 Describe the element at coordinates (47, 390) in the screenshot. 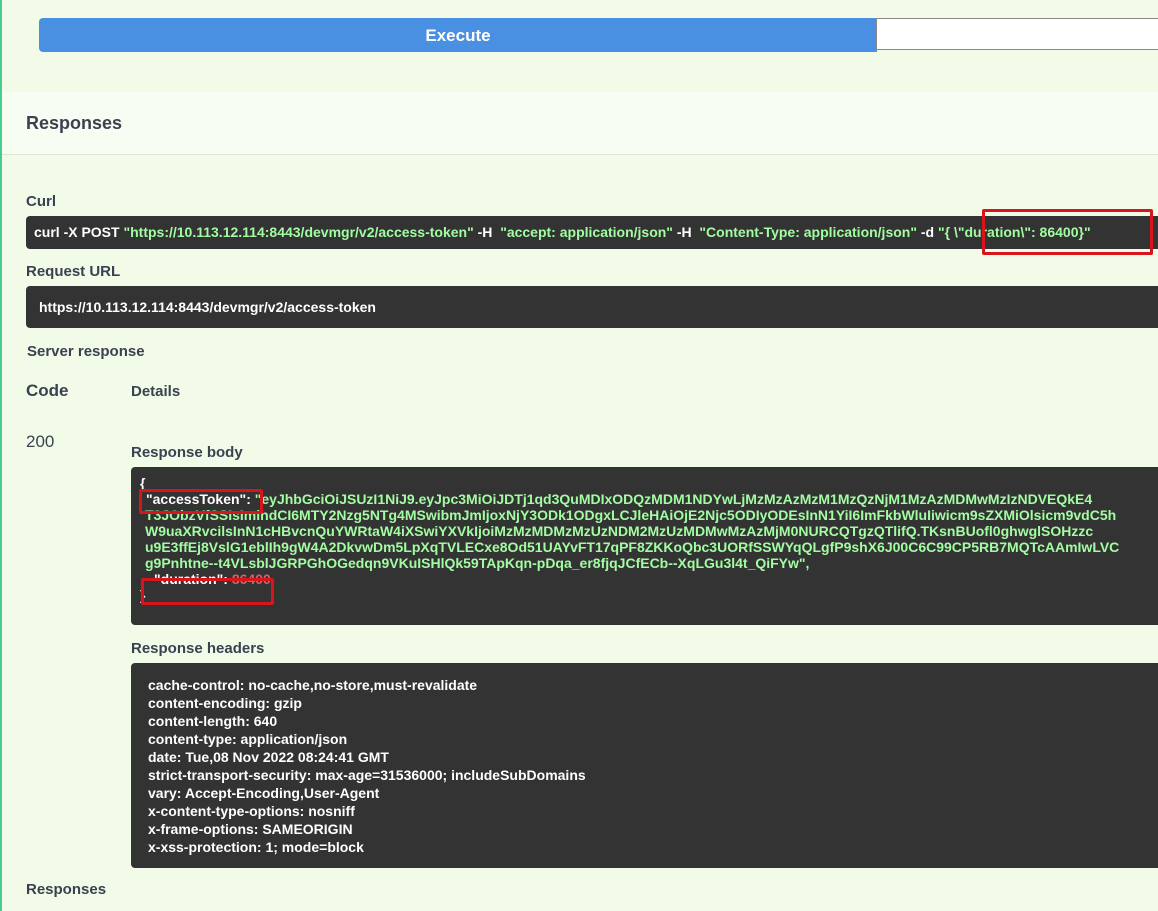

I see `code-column-header: Code` at that location.